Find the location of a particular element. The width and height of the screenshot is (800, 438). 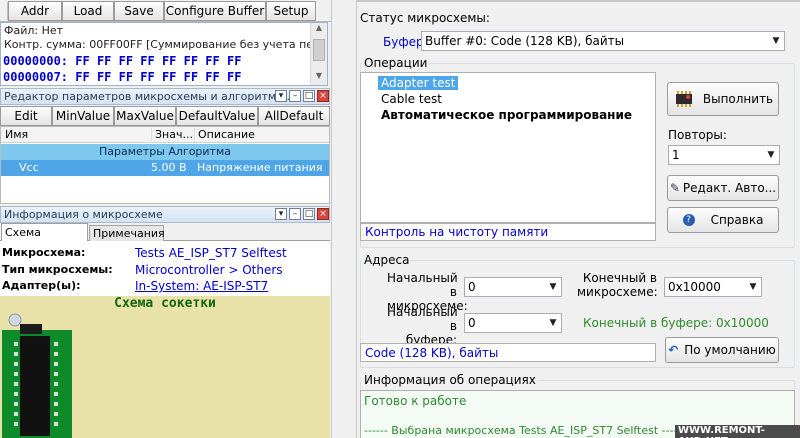

end-chip-label-line2: микросхеме: is located at coordinates (617, 292).